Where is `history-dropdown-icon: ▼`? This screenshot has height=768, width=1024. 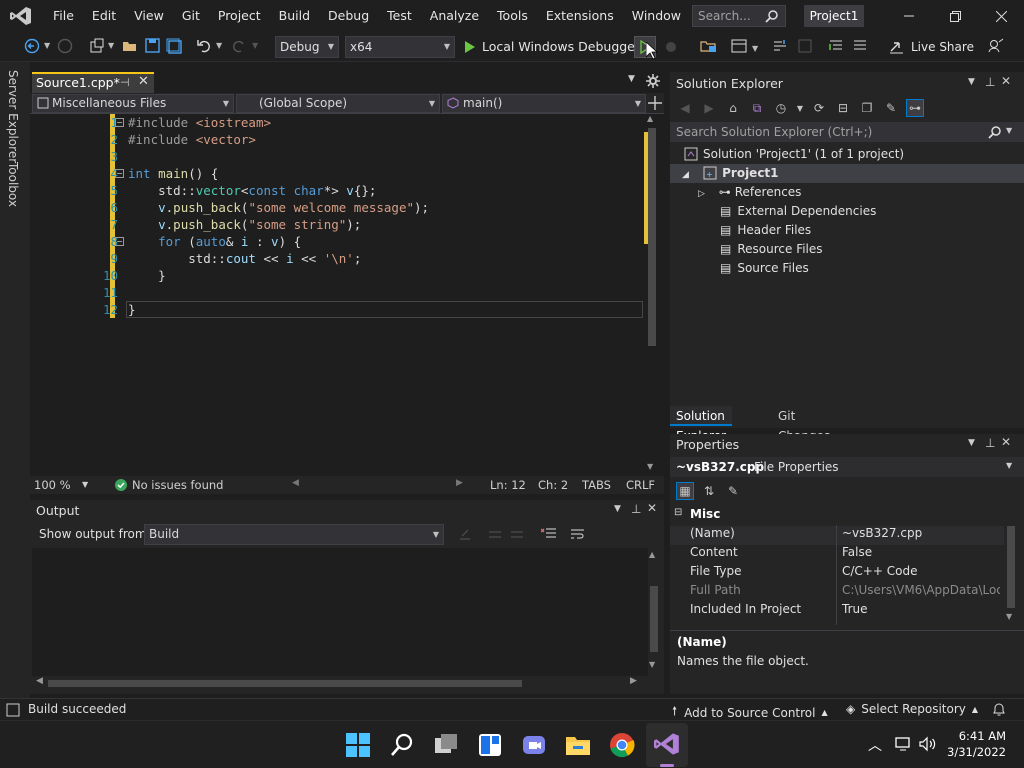
history-dropdown-icon: ▼ is located at coordinates (800, 108).